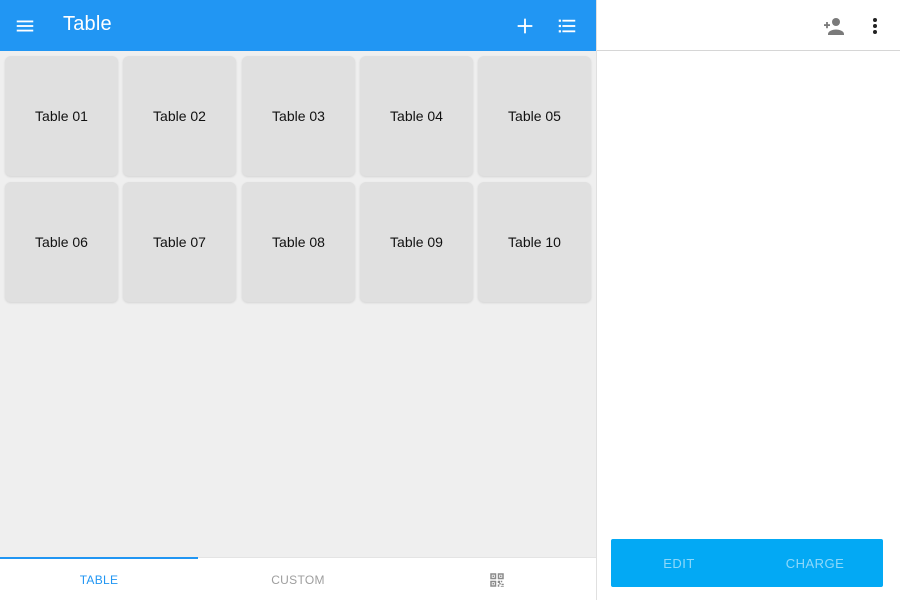  Describe the element at coordinates (99, 579) in the screenshot. I see `tab-table: TABLE` at that location.